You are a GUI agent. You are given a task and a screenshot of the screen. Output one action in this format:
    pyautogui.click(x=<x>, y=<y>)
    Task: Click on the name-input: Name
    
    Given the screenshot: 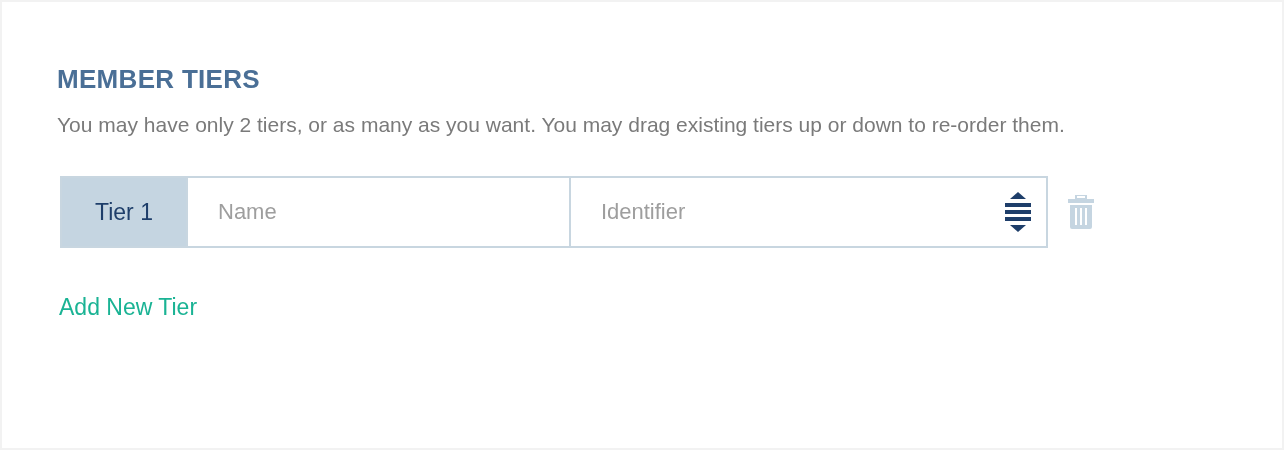 What is the action you would take?
    pyautogui.click(x=377, y=212)
    